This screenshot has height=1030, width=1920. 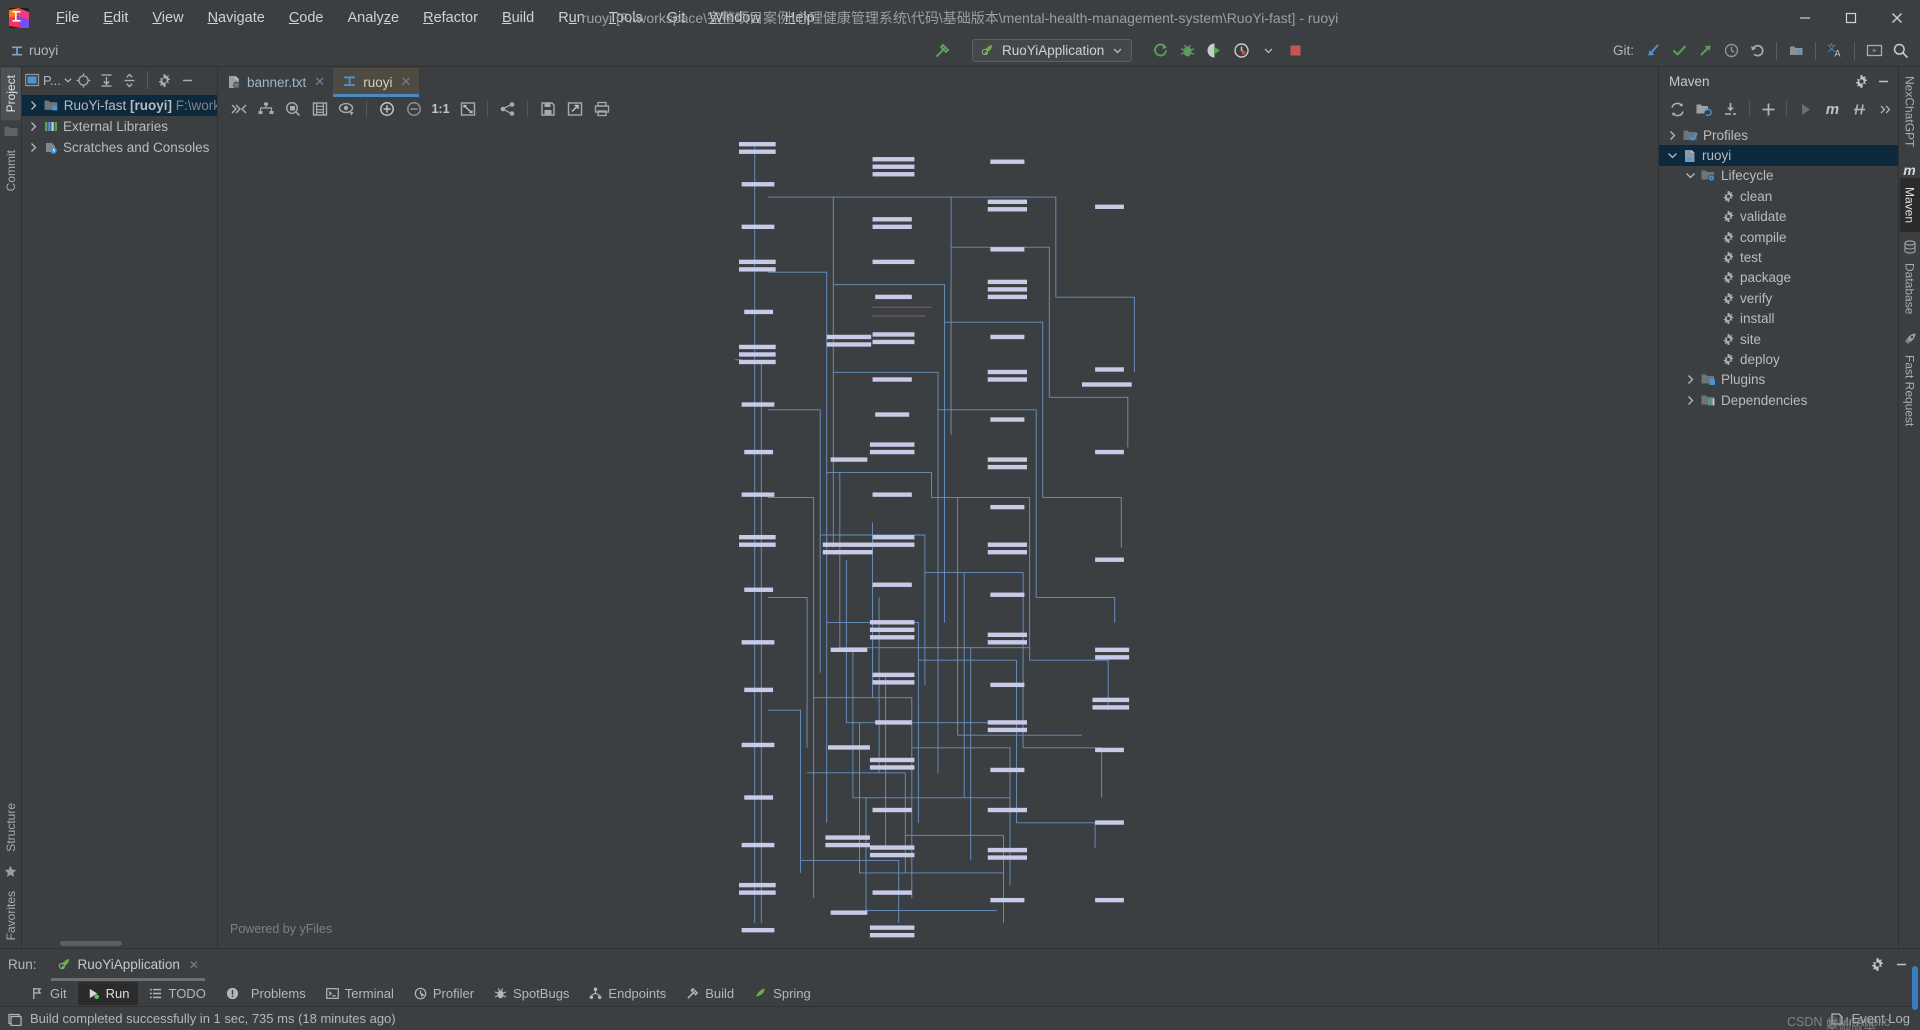 What do you see at coordinates (376, 82) in the screenshot?
I see `editor-tab-ruoyi: ruoyi ✕` at bounding box center [376, 82].